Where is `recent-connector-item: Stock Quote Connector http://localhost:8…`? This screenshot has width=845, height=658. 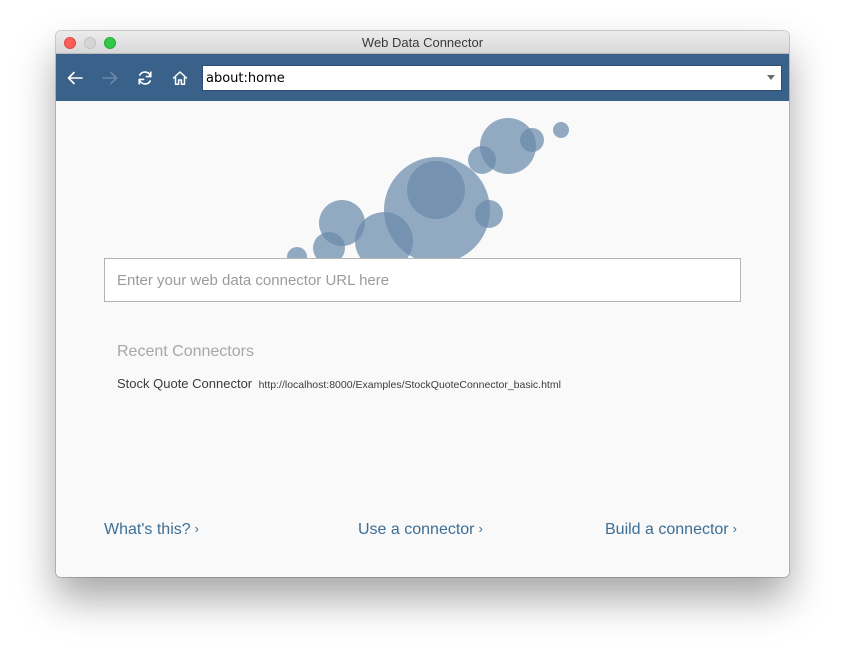
recent-connector-item: Stock Quote Connector http://localhost:8… is located at coordinates (339, 384).